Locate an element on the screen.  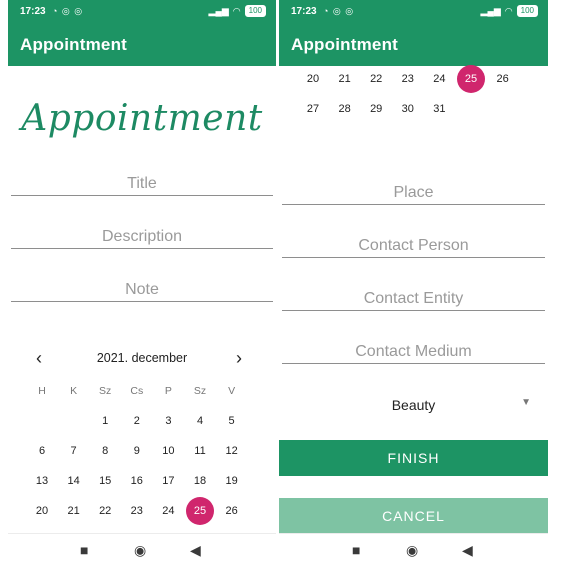
weekday-label: P is located at coordinates (168, 391).